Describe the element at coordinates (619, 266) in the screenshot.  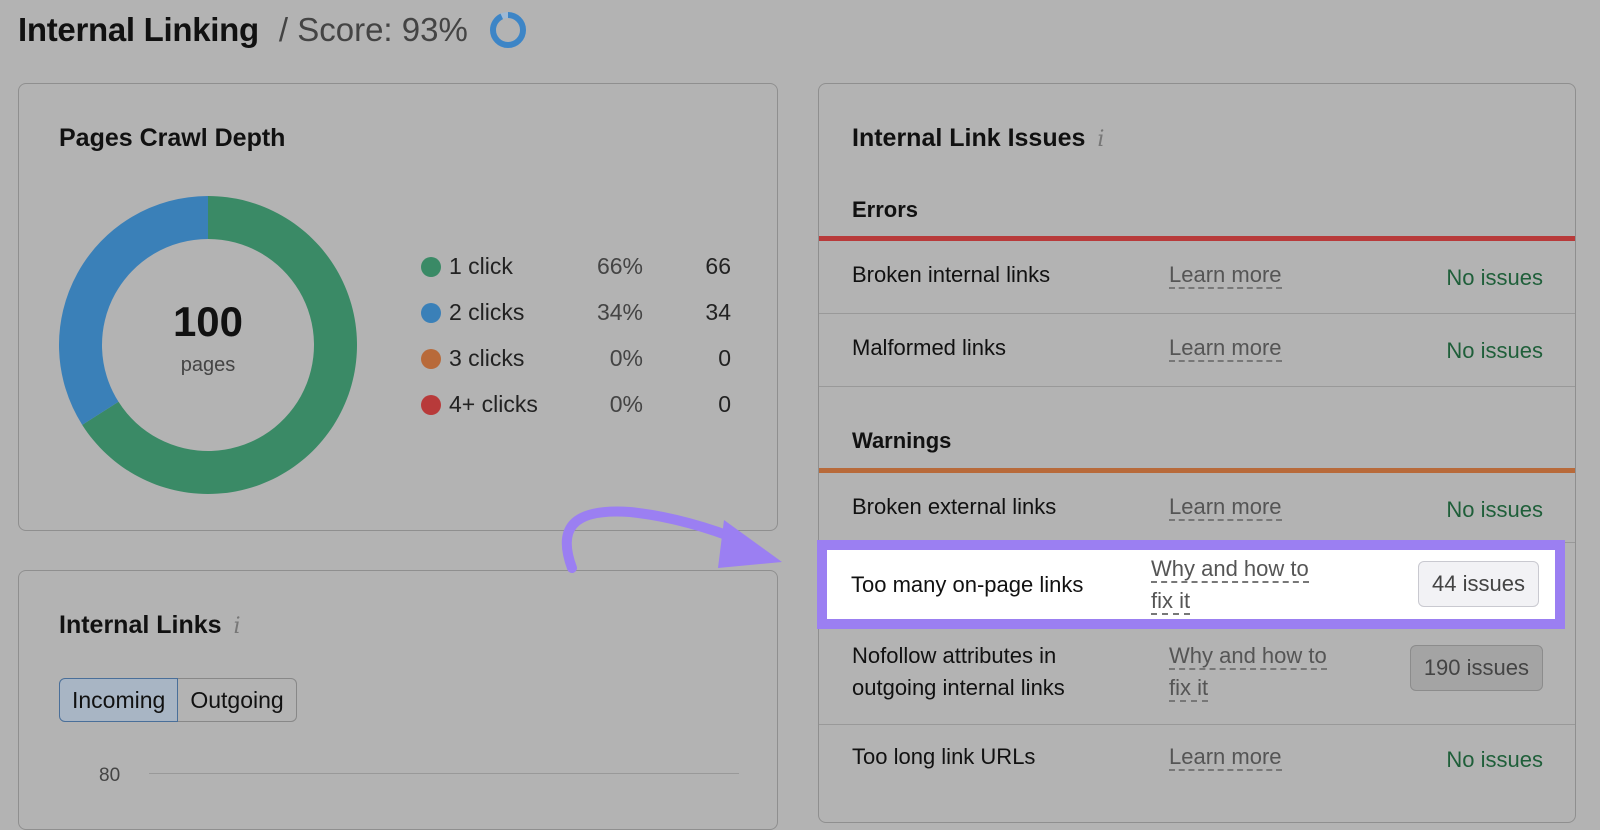
I see `legend-percent: 66%` at that location.